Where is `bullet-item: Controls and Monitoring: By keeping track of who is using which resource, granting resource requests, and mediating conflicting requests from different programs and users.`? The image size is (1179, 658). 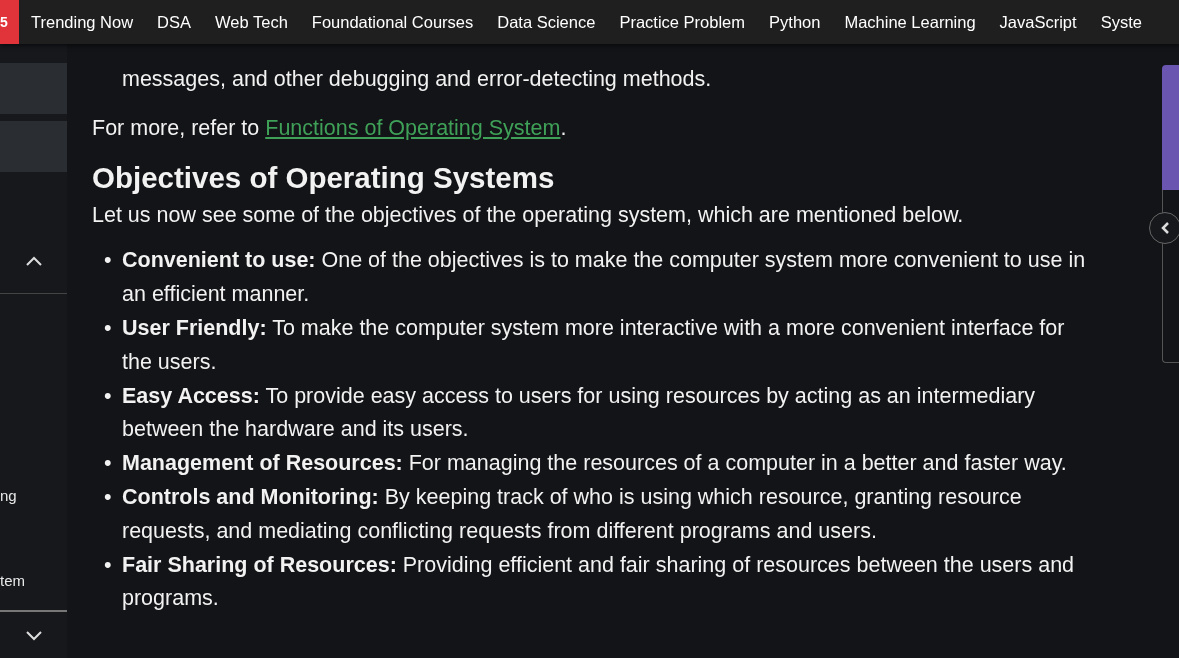 bullet-item: Controls and Monitoring: By keeping track of who is using which resource, granting resource requests, and mediating conflicting requests from different programs and users. is located at coordinates (572, 514).